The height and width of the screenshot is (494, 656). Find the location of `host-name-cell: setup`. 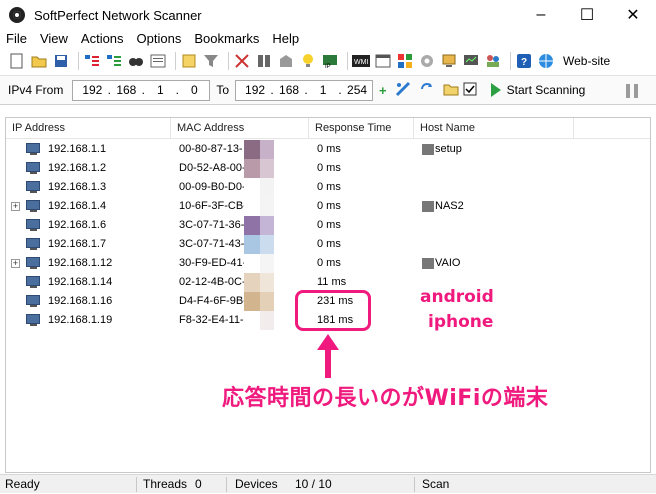

host-name-cell: setup is located at coordinates (442, 149).